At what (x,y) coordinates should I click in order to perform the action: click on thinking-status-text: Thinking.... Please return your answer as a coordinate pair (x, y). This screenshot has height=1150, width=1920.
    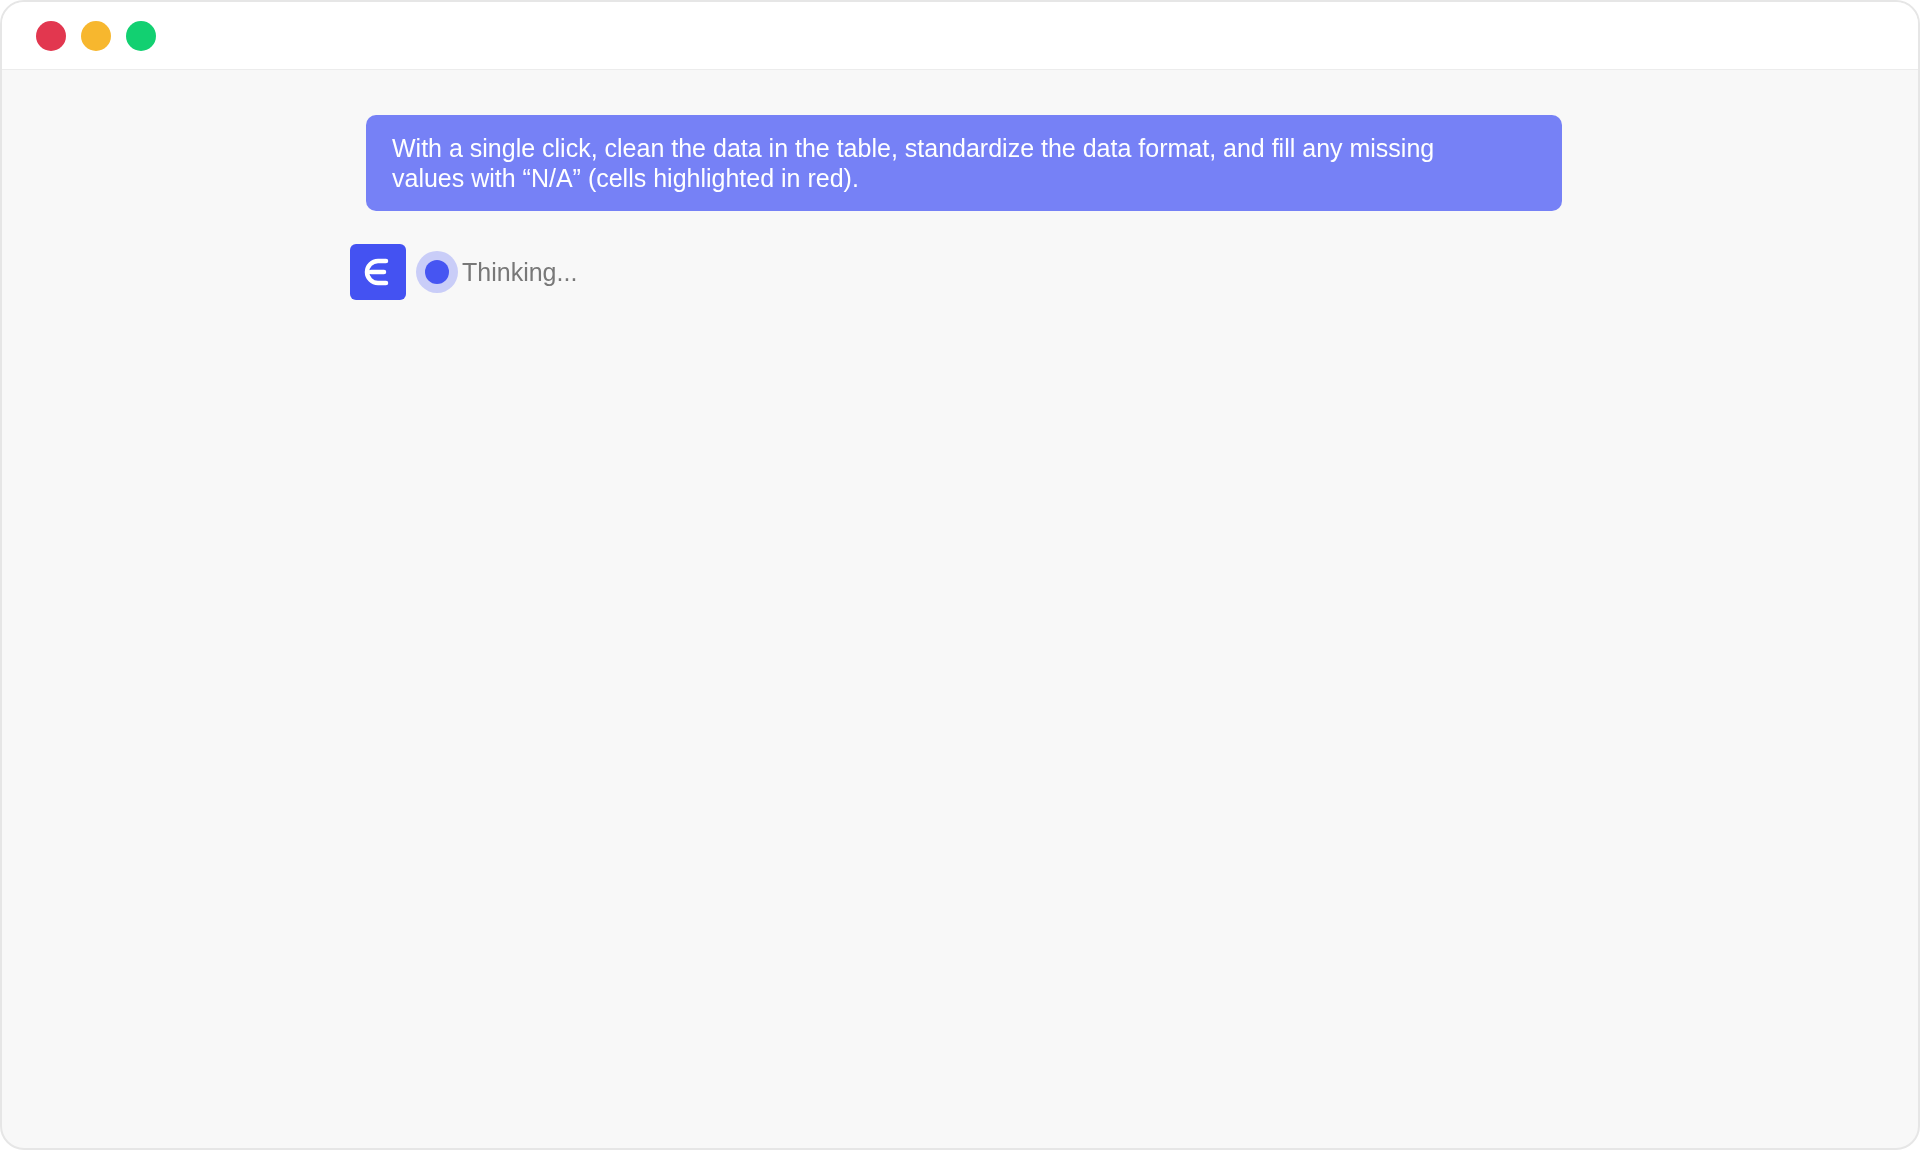
    Looking at the image, I should click on (520, 272).